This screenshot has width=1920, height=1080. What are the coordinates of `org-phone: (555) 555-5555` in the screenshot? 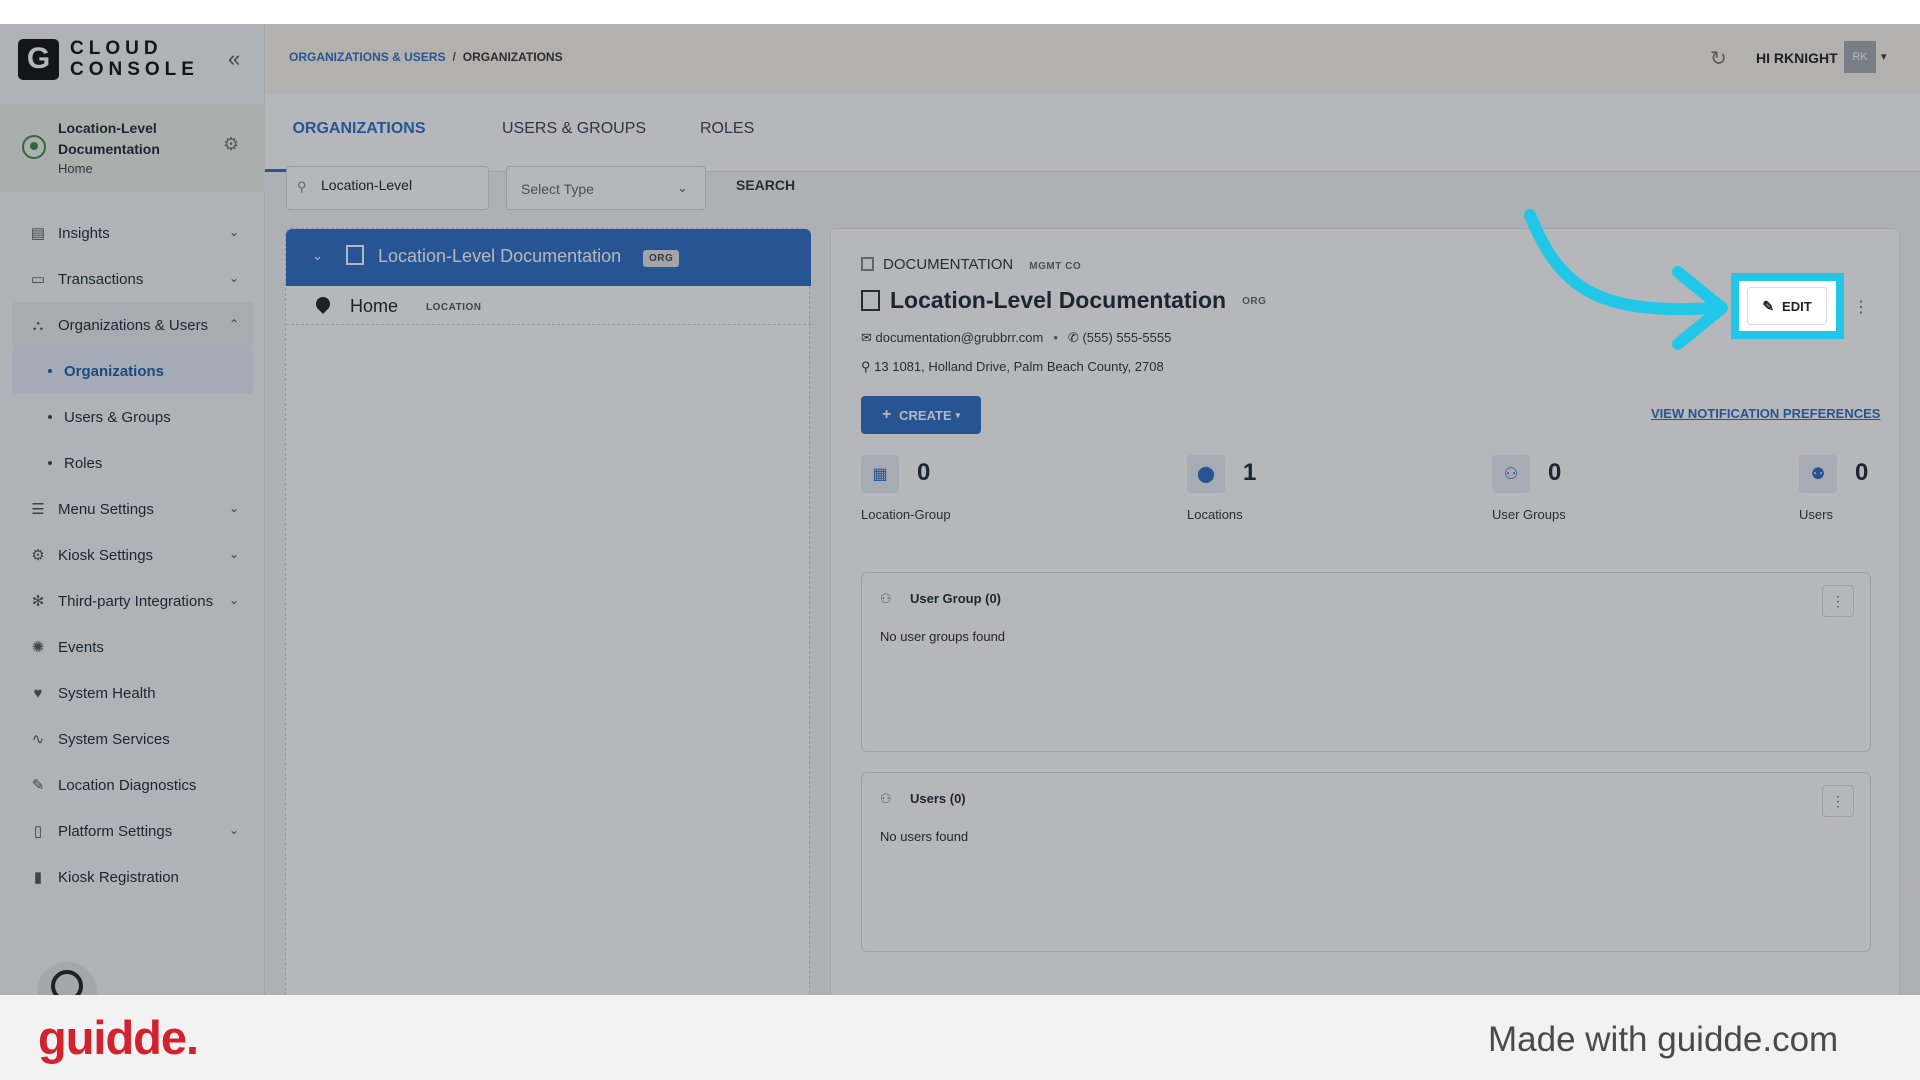 It's located at (1127, 337).